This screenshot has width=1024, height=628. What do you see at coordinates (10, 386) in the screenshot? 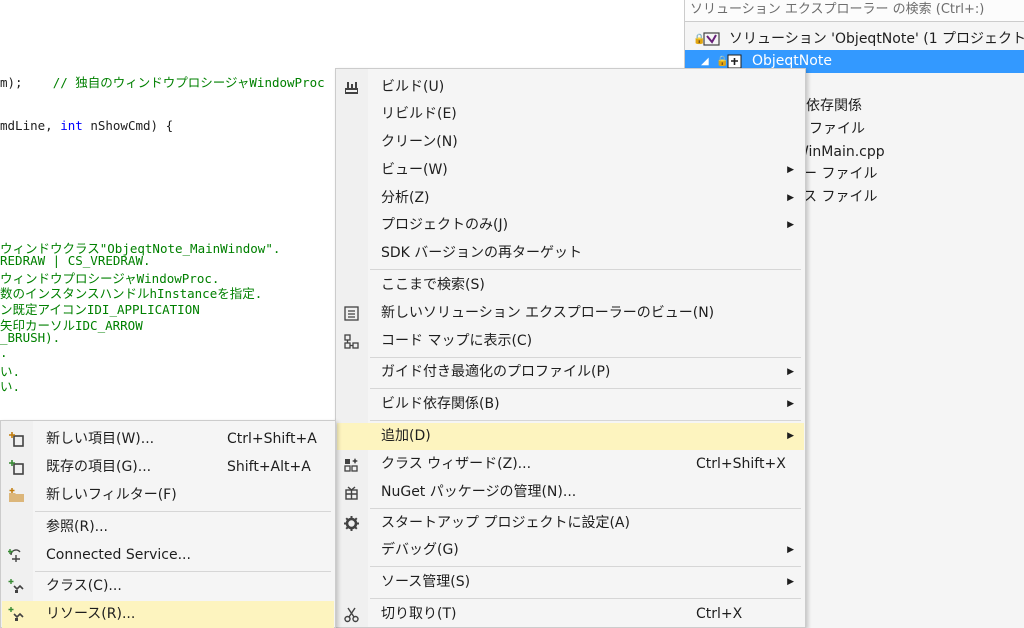
I see `code-line: い.` at bounding box center [10, 386].